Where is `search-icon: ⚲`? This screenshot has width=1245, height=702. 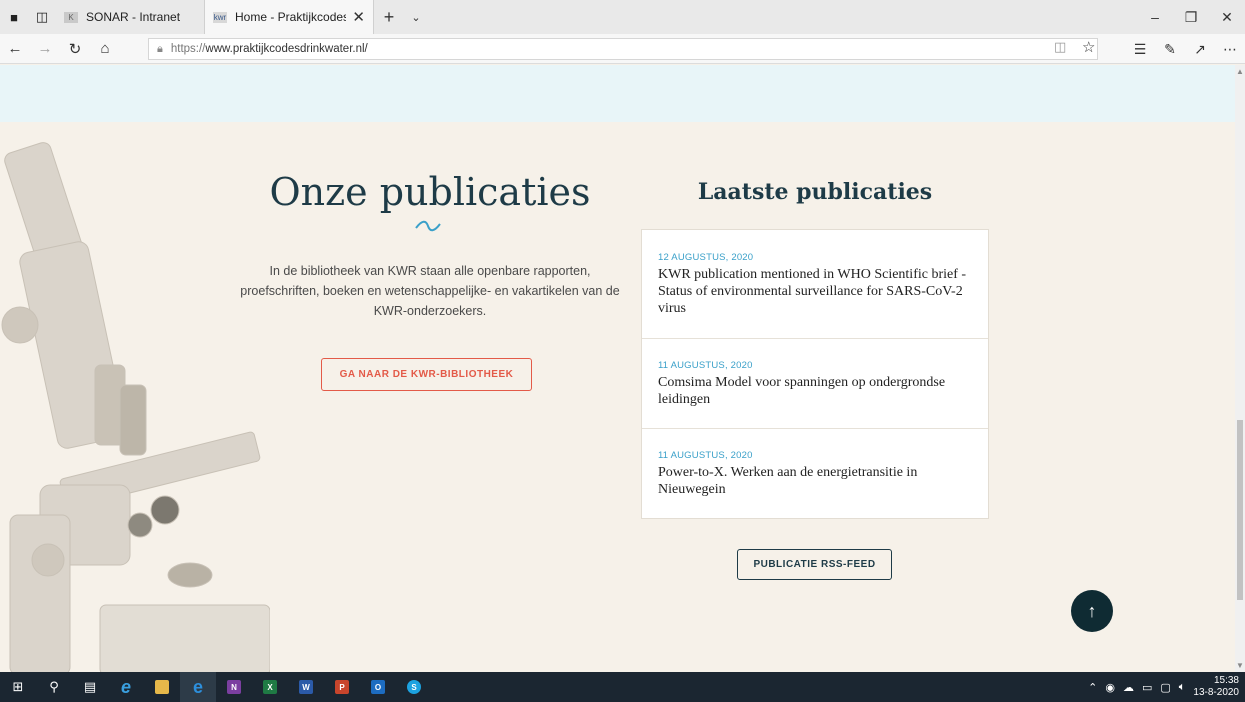
search-icon: ⚲ is located at coordinates (54, 687).